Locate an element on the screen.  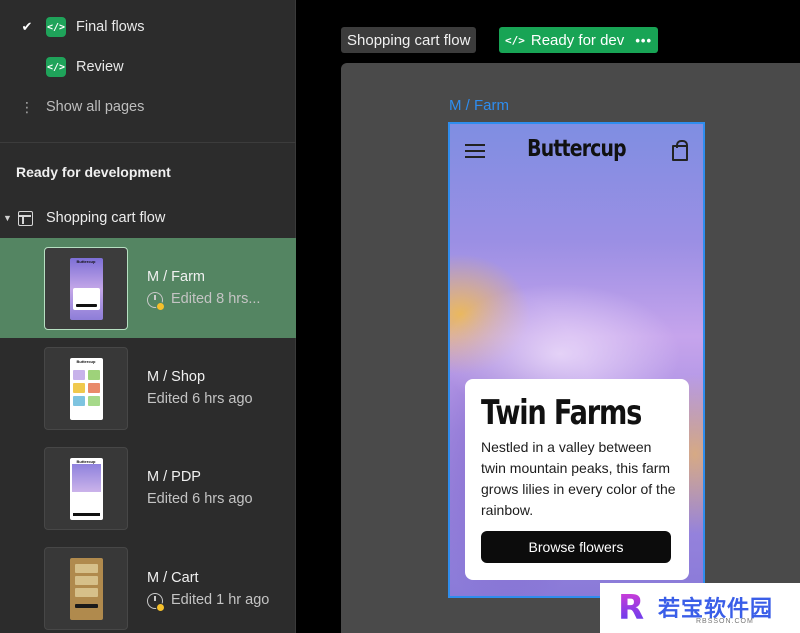
frame-thumbnail is located at coordinates (86, 588).